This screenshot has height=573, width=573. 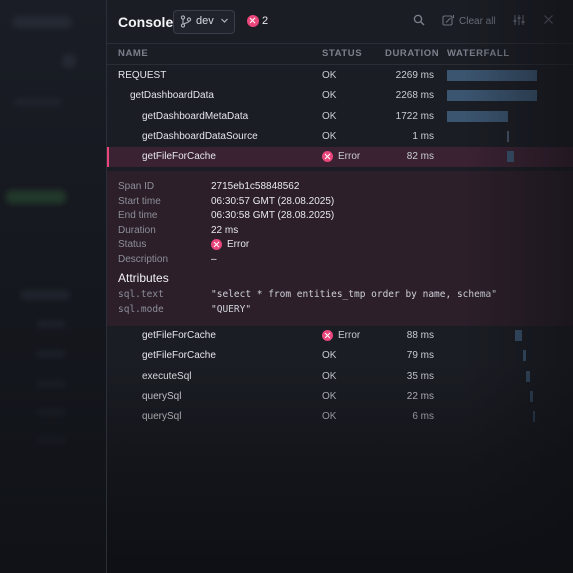 I want to click on detail-value: Error, so click(x=230, y=245).